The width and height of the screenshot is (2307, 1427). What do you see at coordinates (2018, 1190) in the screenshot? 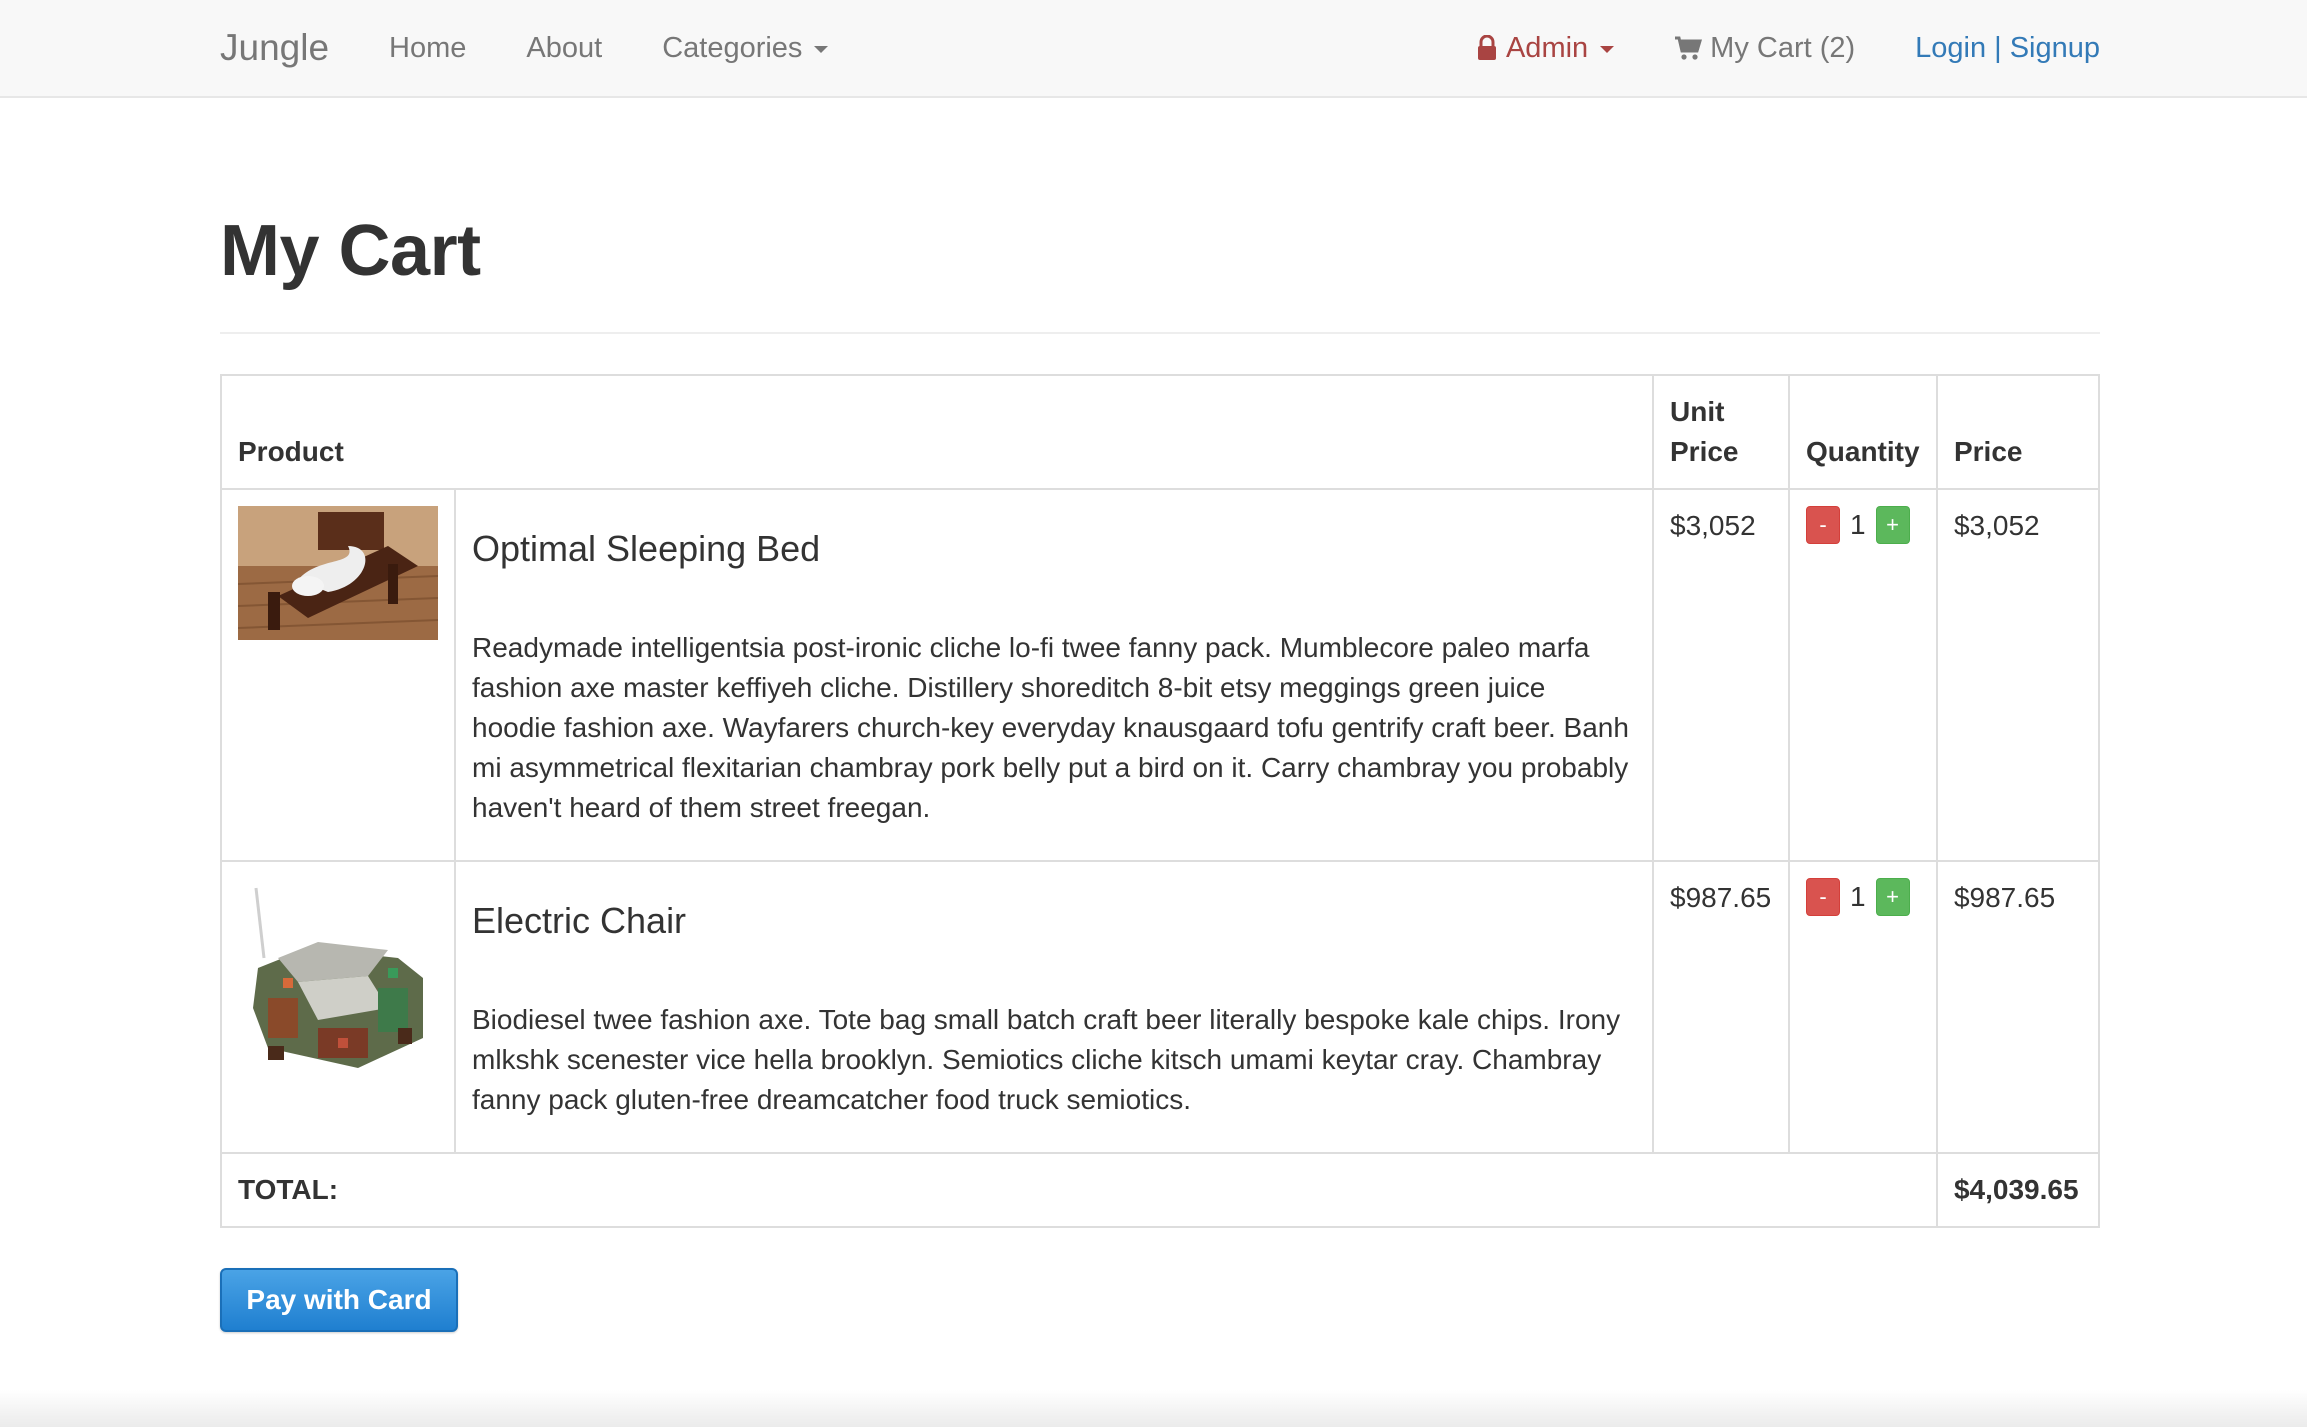
I see `total-value: $4,039.65` at bounding box center [2018, 1190].